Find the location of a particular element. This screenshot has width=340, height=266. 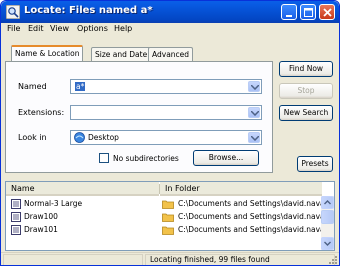

menu-options: Options is located at coordinates (92, 28).